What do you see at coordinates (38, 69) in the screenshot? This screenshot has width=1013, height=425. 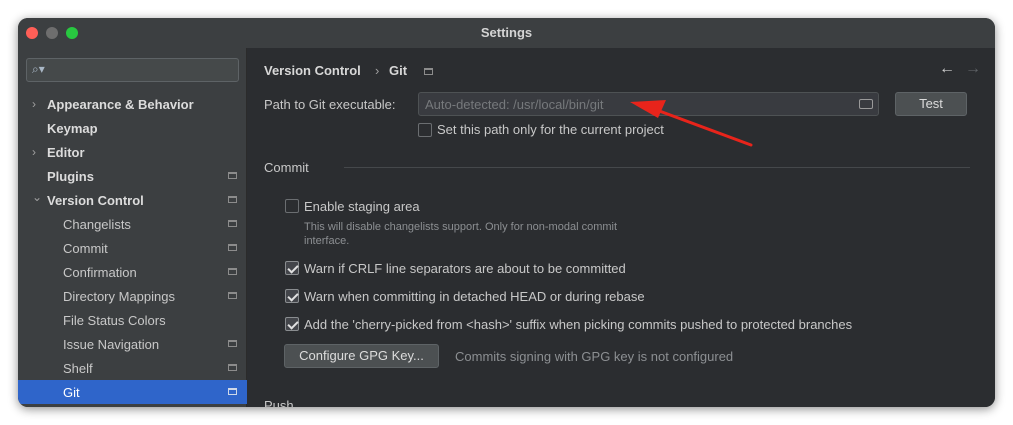 I see `search-icon: ⌕▾` at bounding box center [38, 69].